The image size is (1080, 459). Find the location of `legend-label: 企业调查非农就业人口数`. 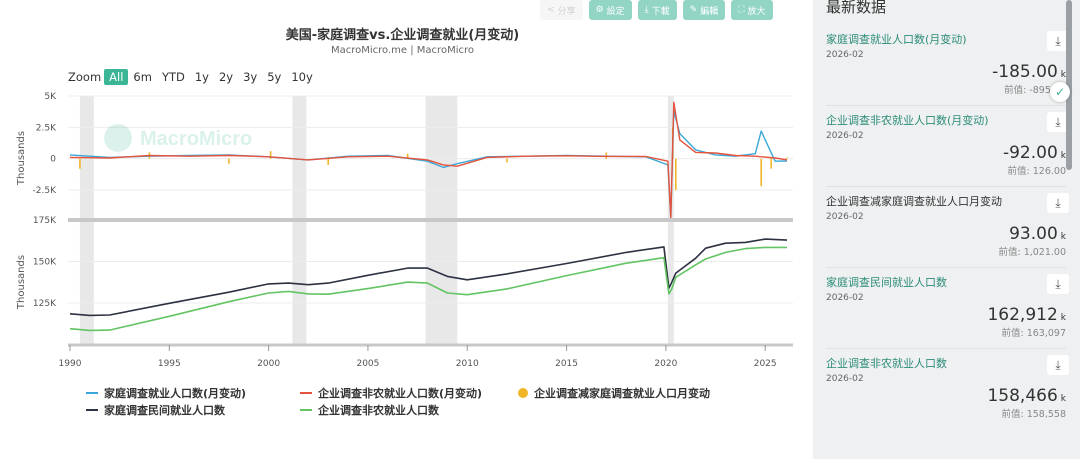

legend-label: 企业调查非农就业人口数 is located at coordinates (378, 410).